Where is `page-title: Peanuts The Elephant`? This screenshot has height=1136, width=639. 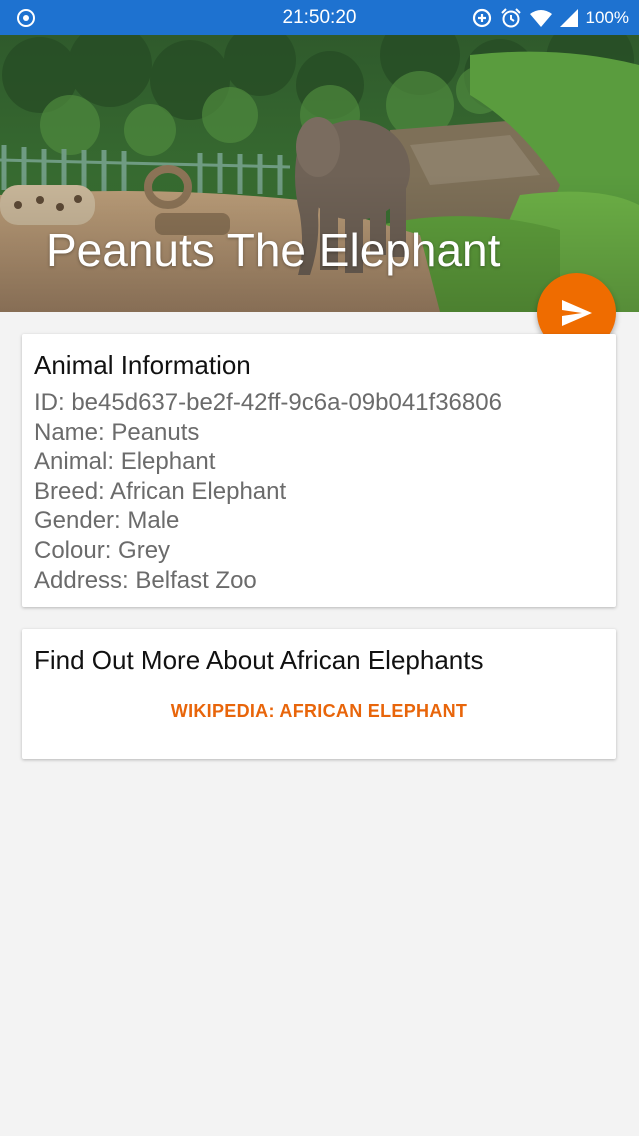 page-title: Peanuts The Elephant is located at coordinates (273, 250).